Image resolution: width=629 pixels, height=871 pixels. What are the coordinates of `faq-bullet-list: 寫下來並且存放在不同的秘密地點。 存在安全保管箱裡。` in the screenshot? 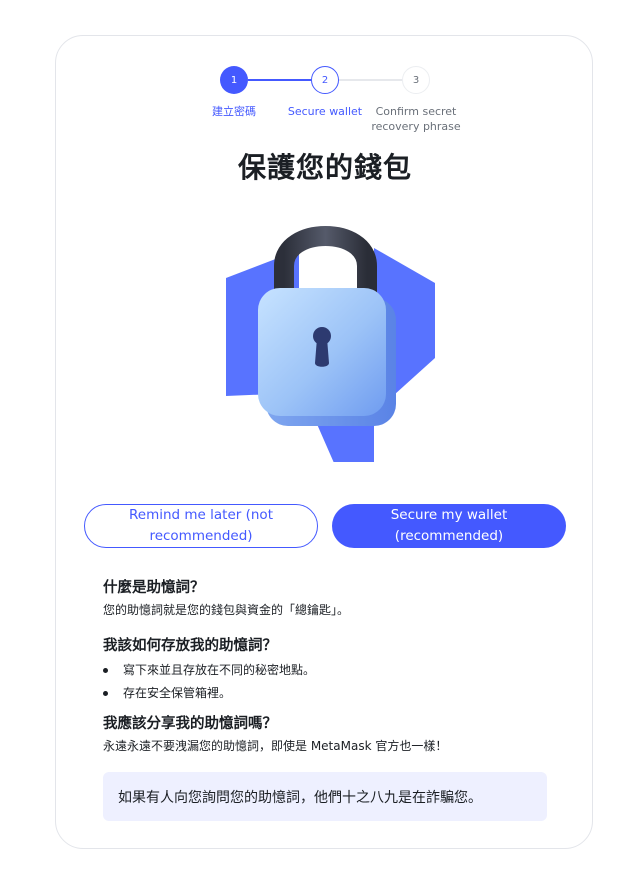 It's located at (328, 682).